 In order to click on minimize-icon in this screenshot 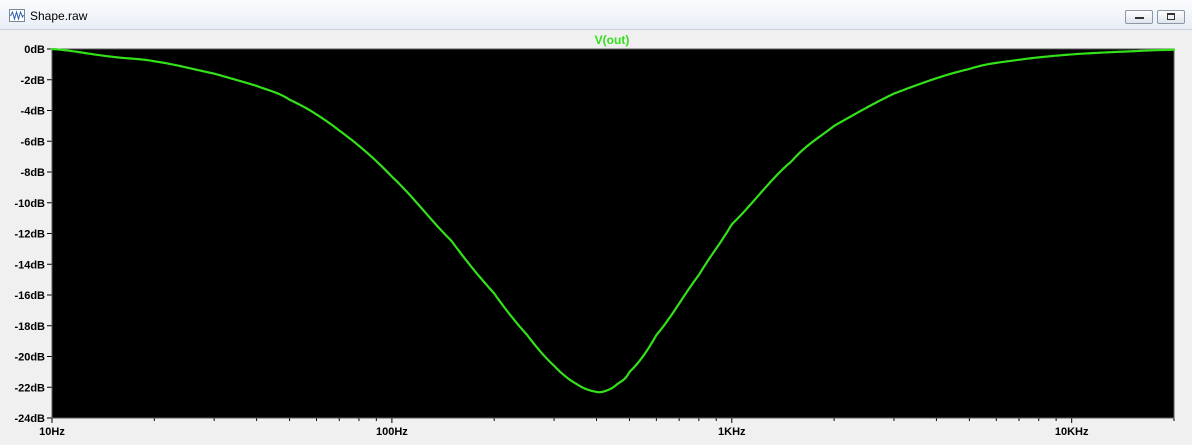, I will do `click(1139, 18)`.